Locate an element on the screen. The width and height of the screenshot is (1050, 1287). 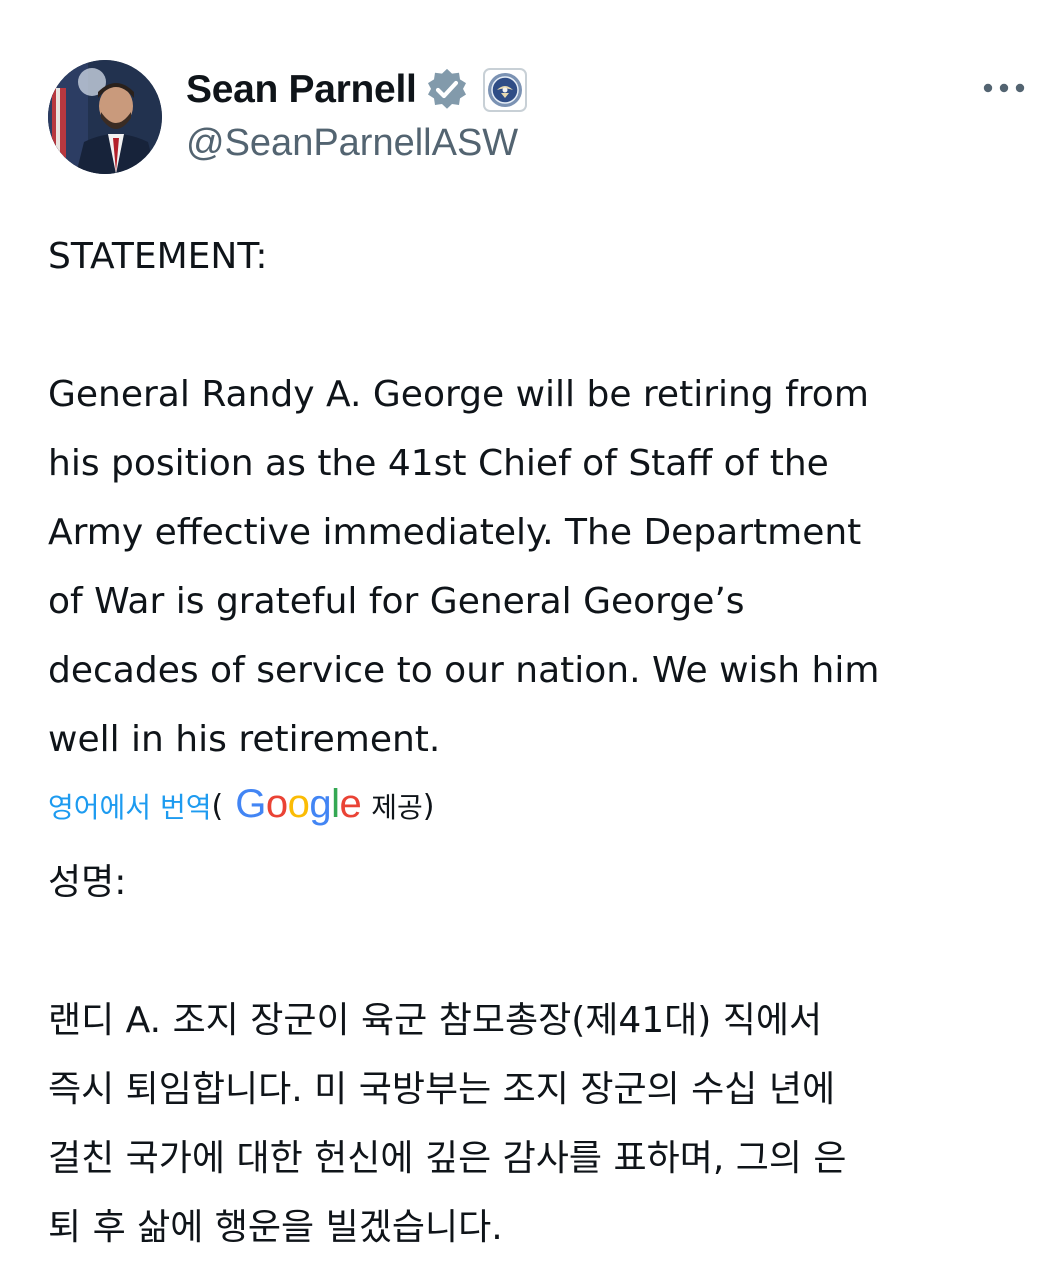
paren-open: ( is located at coordinates (217, 806).